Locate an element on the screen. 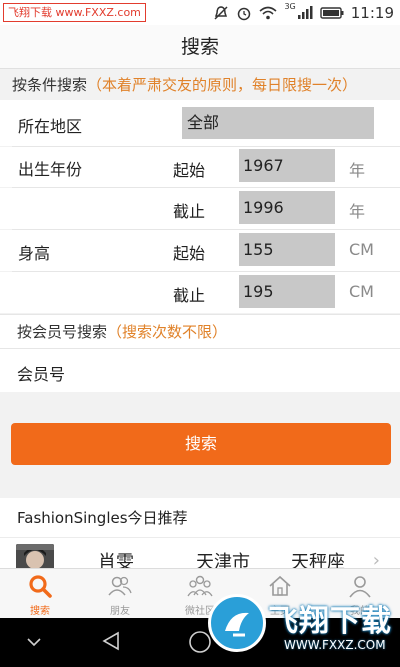 This screenshot has height=667, width=400. birth-year-start-label: 起始 is located at coordinates (189, 170).